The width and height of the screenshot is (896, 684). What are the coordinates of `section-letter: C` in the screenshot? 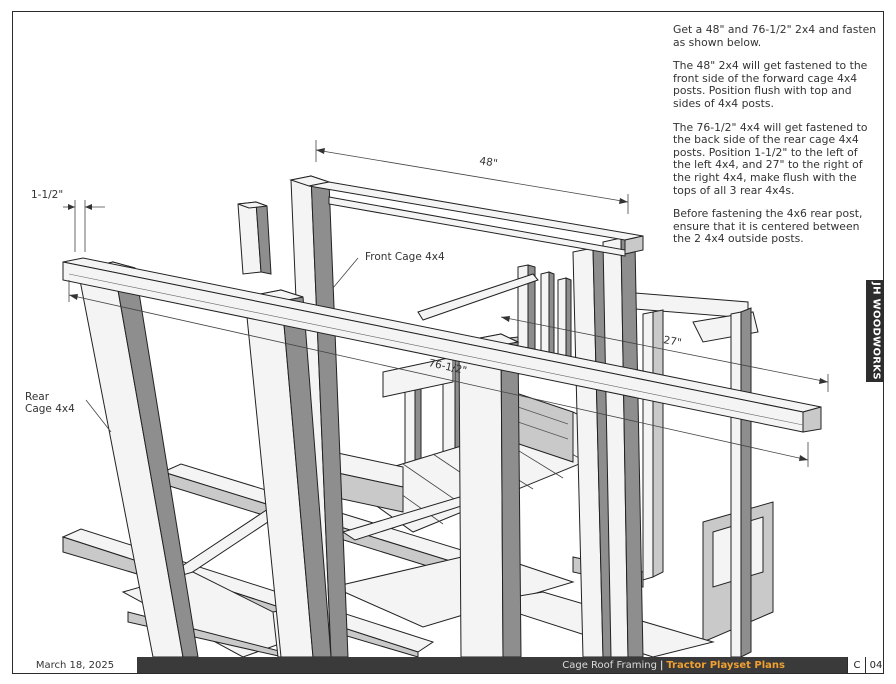 It's located at (856, 665).